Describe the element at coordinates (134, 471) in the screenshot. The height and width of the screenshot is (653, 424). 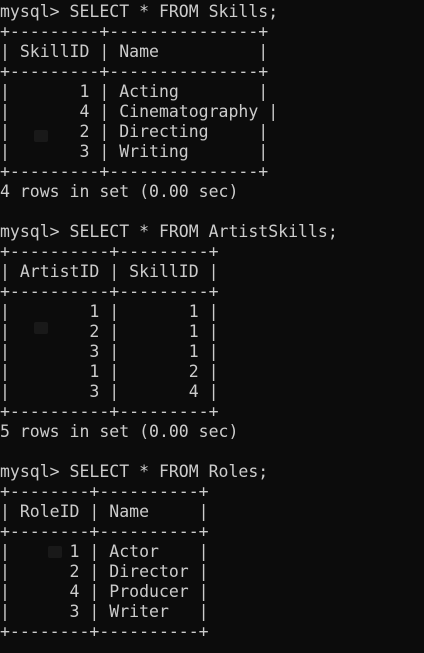
I see `command-prompt-line: mysql> SELECT * FROM Roles;` at that location.